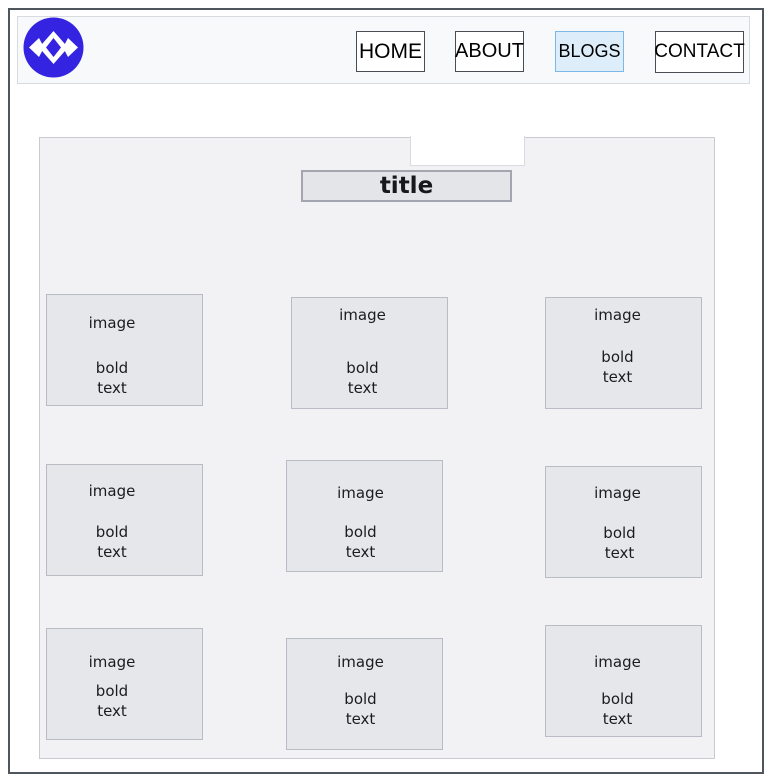  I want to click on nav-contact-button: CONTACT, so click(699, 52).